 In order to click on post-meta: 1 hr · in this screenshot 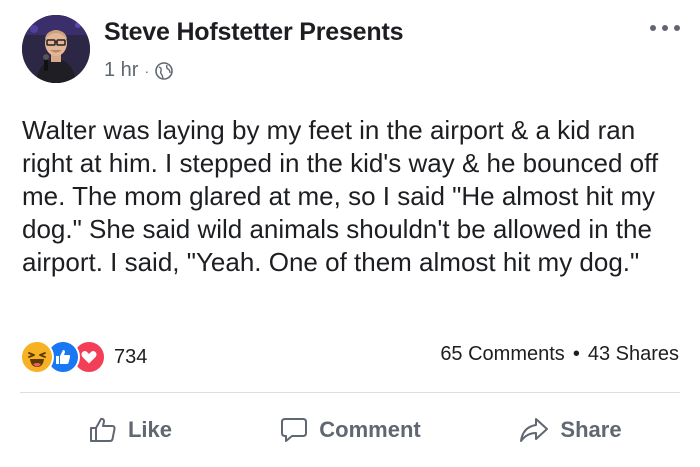, I will do `click(138, 70)`.